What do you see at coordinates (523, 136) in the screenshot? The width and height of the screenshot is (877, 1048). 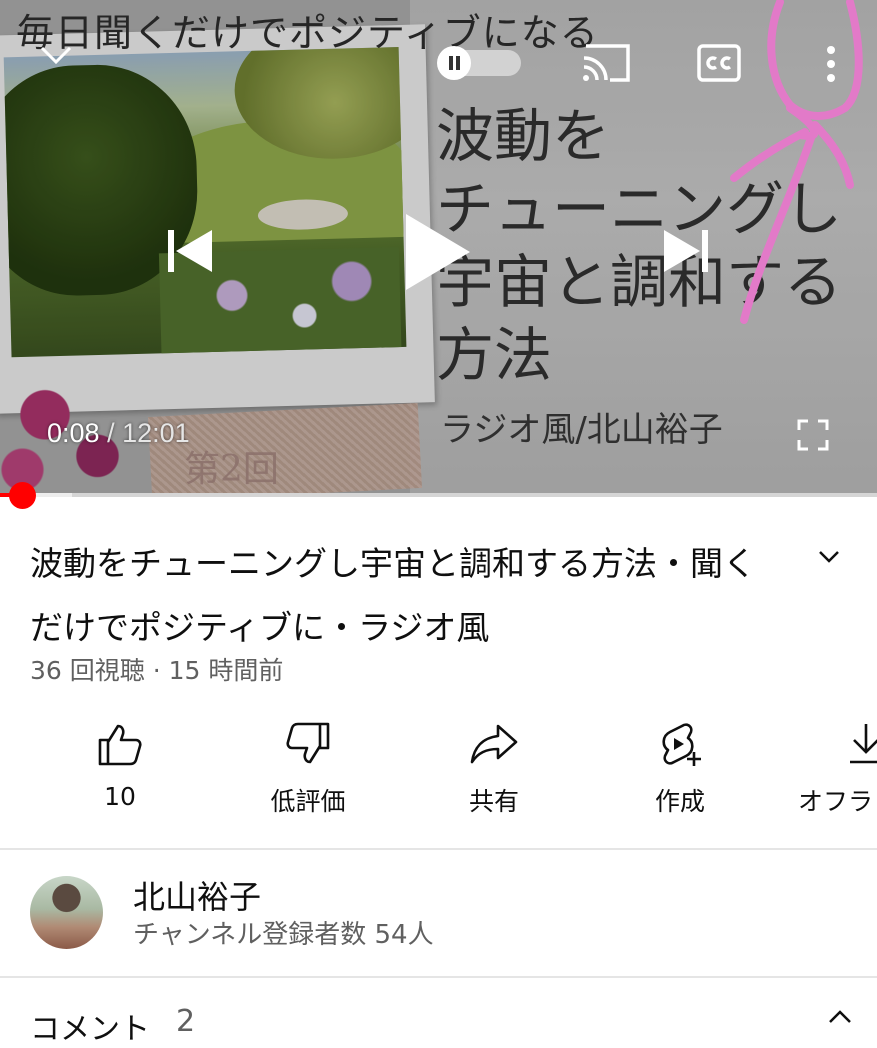 I see `thumbnail-title-line: 波動を` at bounding box center [523, 136].